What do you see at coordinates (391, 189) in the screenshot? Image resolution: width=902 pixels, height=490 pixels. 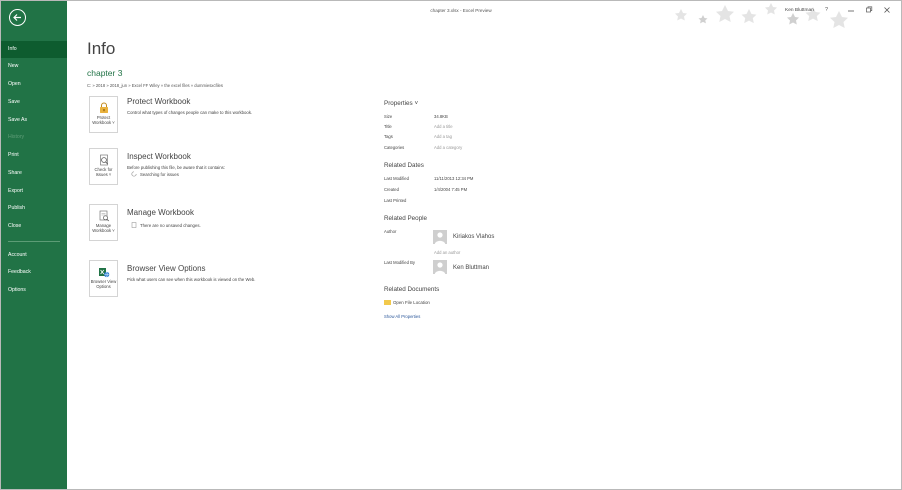 I see `date-label-created: Created` at bounding box center [391, 189].